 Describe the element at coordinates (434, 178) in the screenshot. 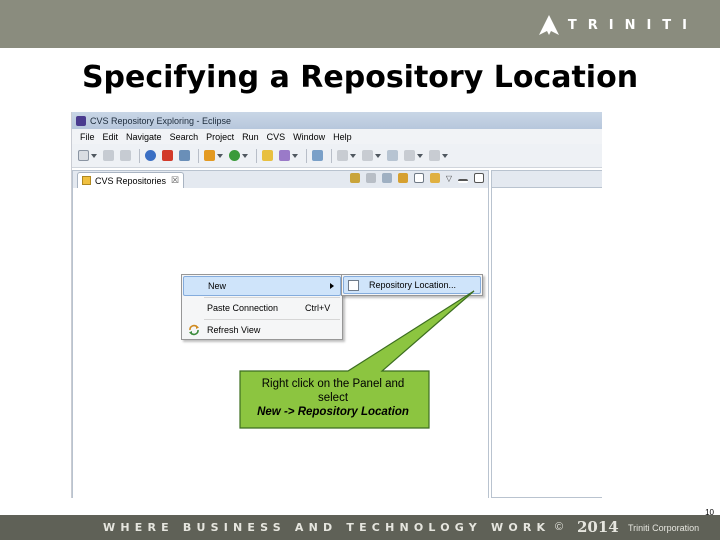

I see `link-icon` at that location.